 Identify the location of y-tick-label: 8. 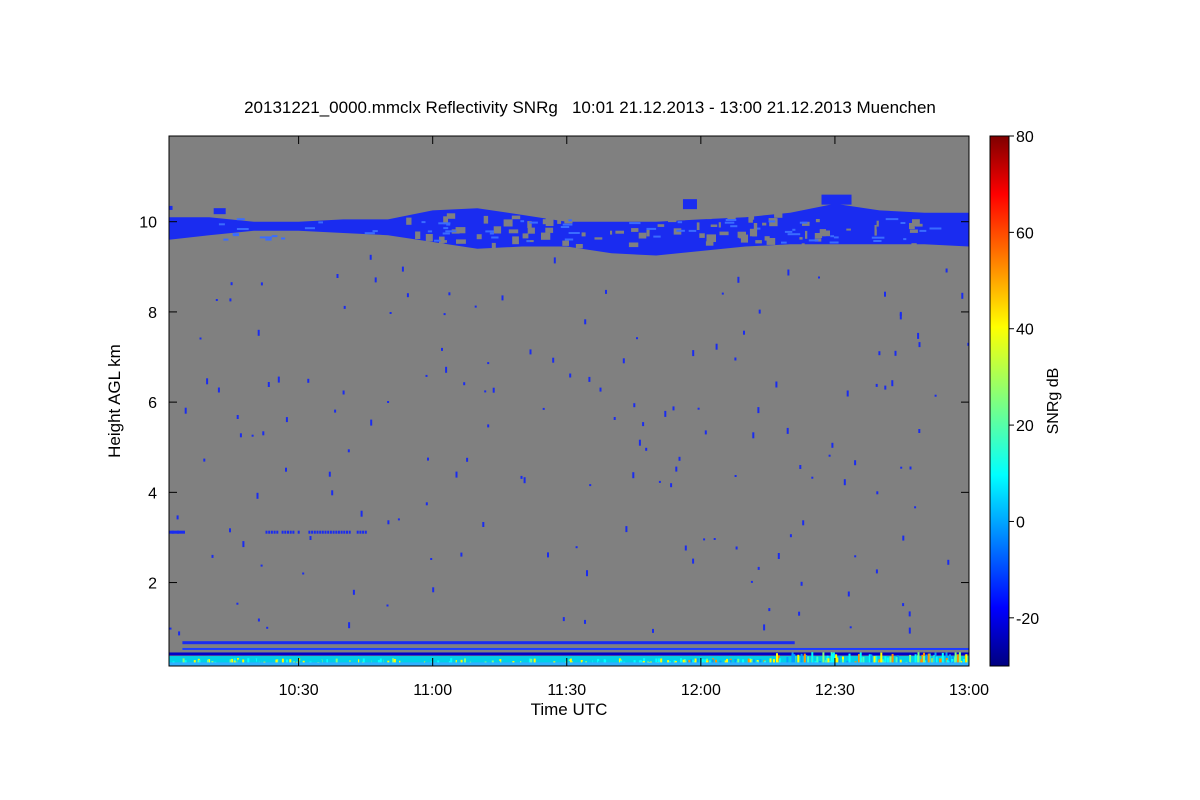
(152, 313).